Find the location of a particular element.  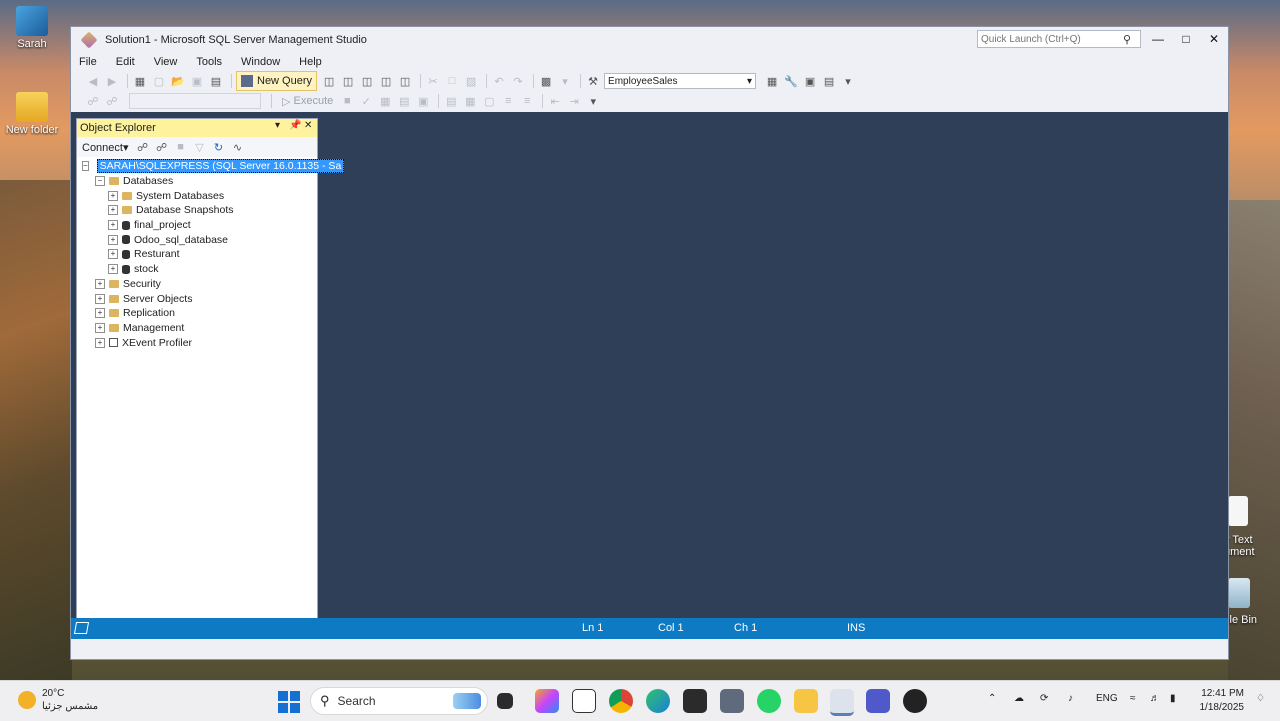

battery-icon: ▮ is located at coordinates (1173, 698).